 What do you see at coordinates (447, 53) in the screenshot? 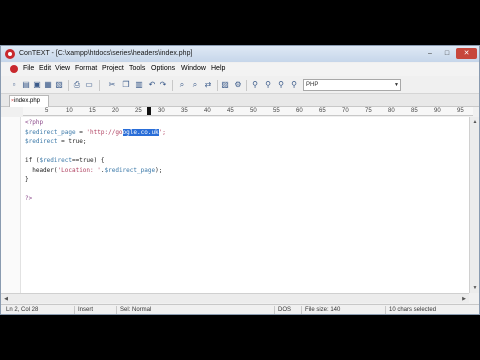
I see `maximize-button: □` at bounding box center [447, 53].